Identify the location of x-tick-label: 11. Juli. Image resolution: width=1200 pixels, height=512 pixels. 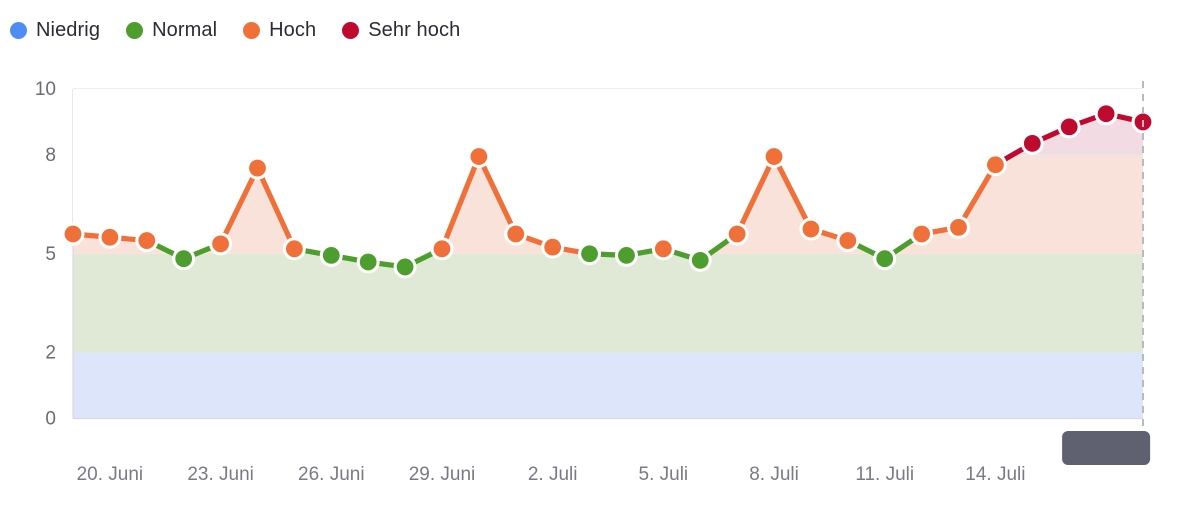
(884, 474).